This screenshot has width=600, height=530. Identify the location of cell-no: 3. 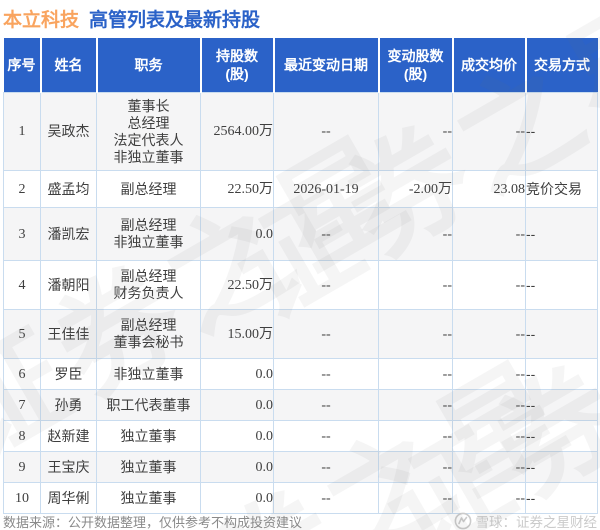
(22, 234).